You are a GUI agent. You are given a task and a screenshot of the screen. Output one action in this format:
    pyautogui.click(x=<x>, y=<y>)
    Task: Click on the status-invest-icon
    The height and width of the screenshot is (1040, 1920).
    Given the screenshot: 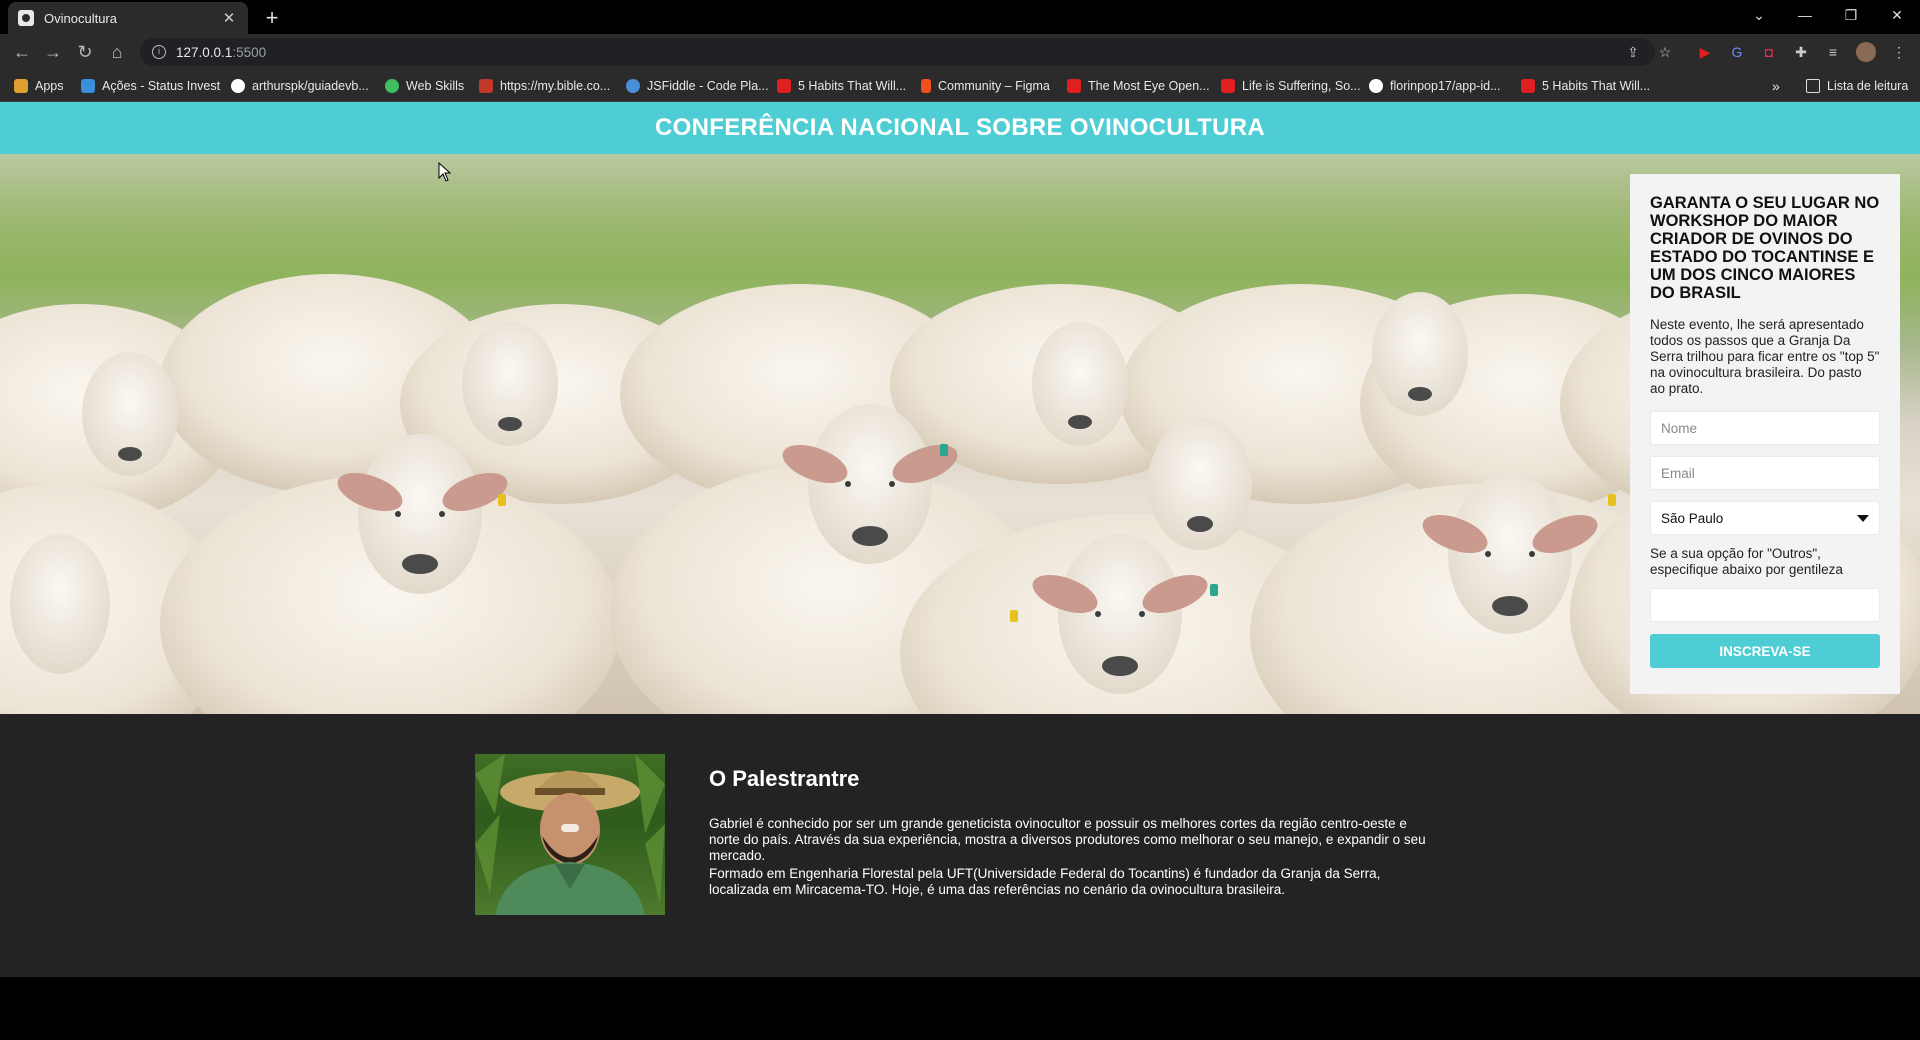 What is the action you would take?
    pyautogui.click(x=88, y=86)
    